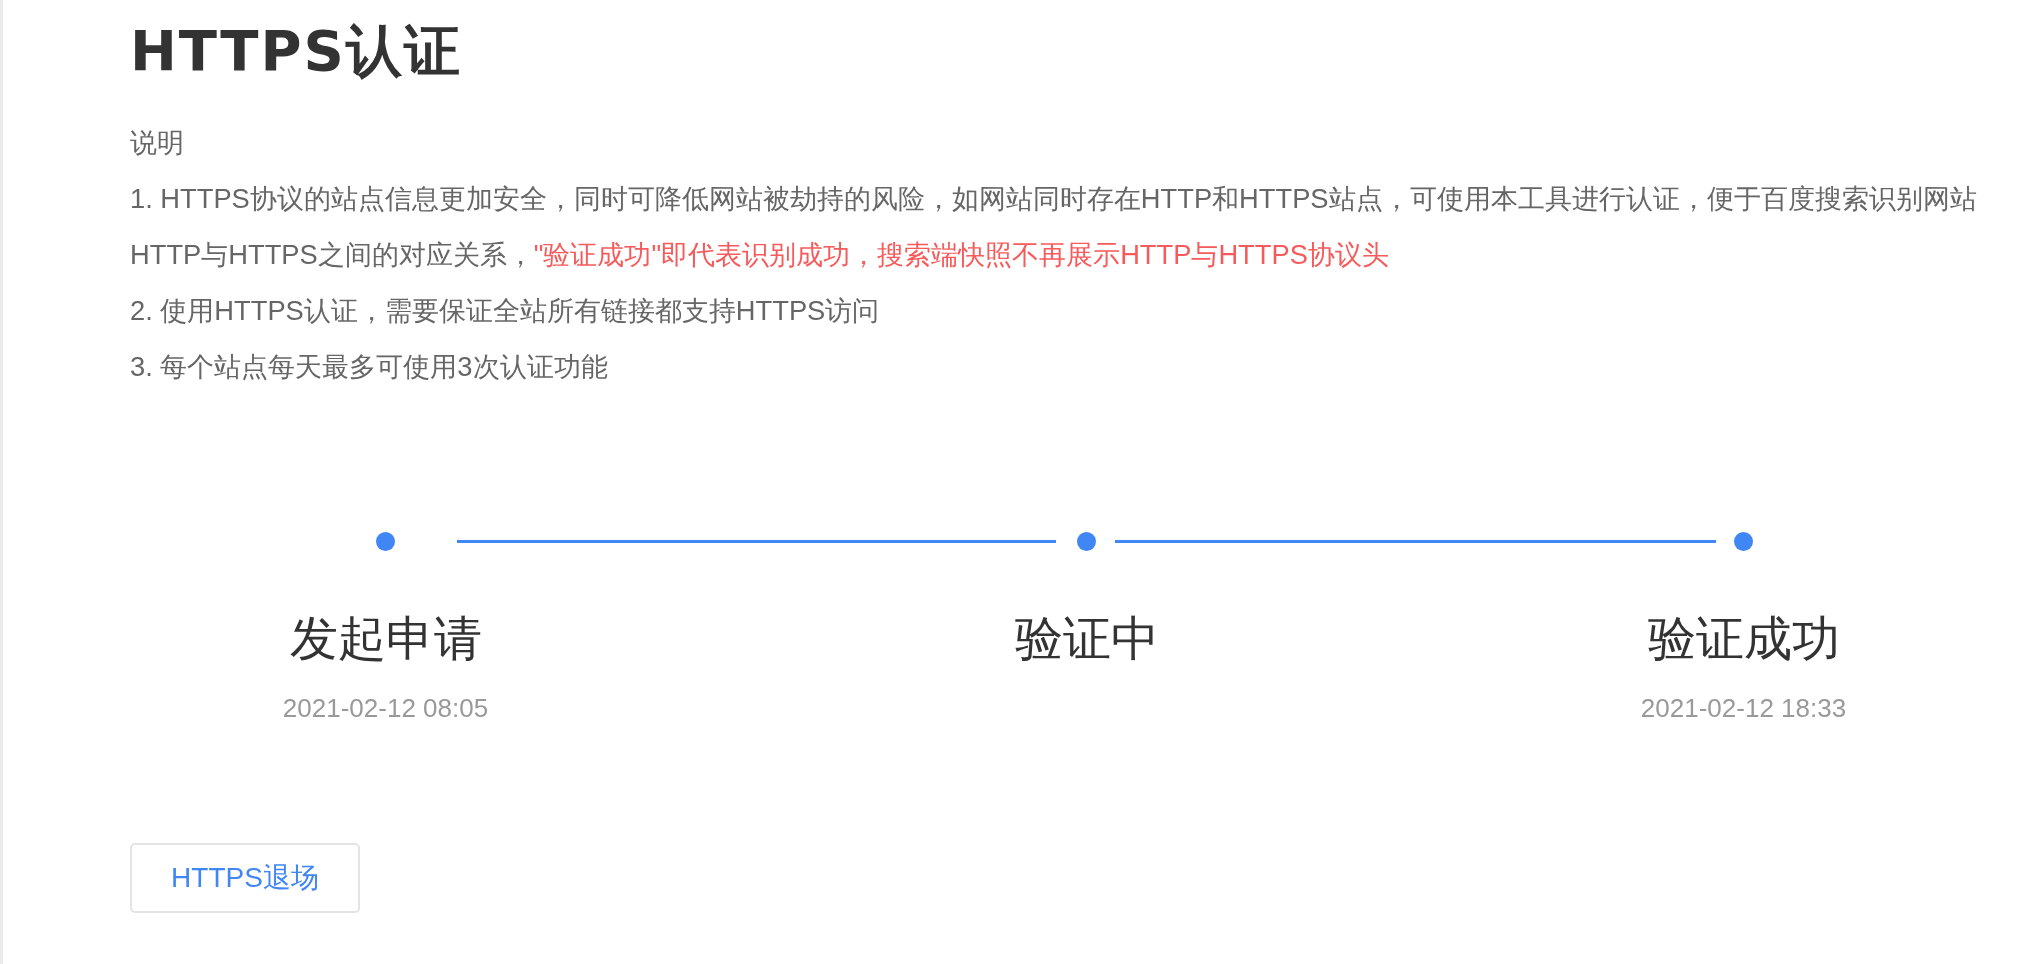 This screenshot has width=2034, height=964. I want to click on note-item: 1. HTTPS协议的站点信息更加安全，同时可降低网站被劫持的风险，如网站同时存在HTTP和HTTPS站点，可使用本工具进行认证，便于百度搜索识别网站HTTP与HTTPS之间的对应关系，"验证成功"即代表识别成功，搜索端快照不再展示HTTP与HTTPS协议头, so click(1054, 227).